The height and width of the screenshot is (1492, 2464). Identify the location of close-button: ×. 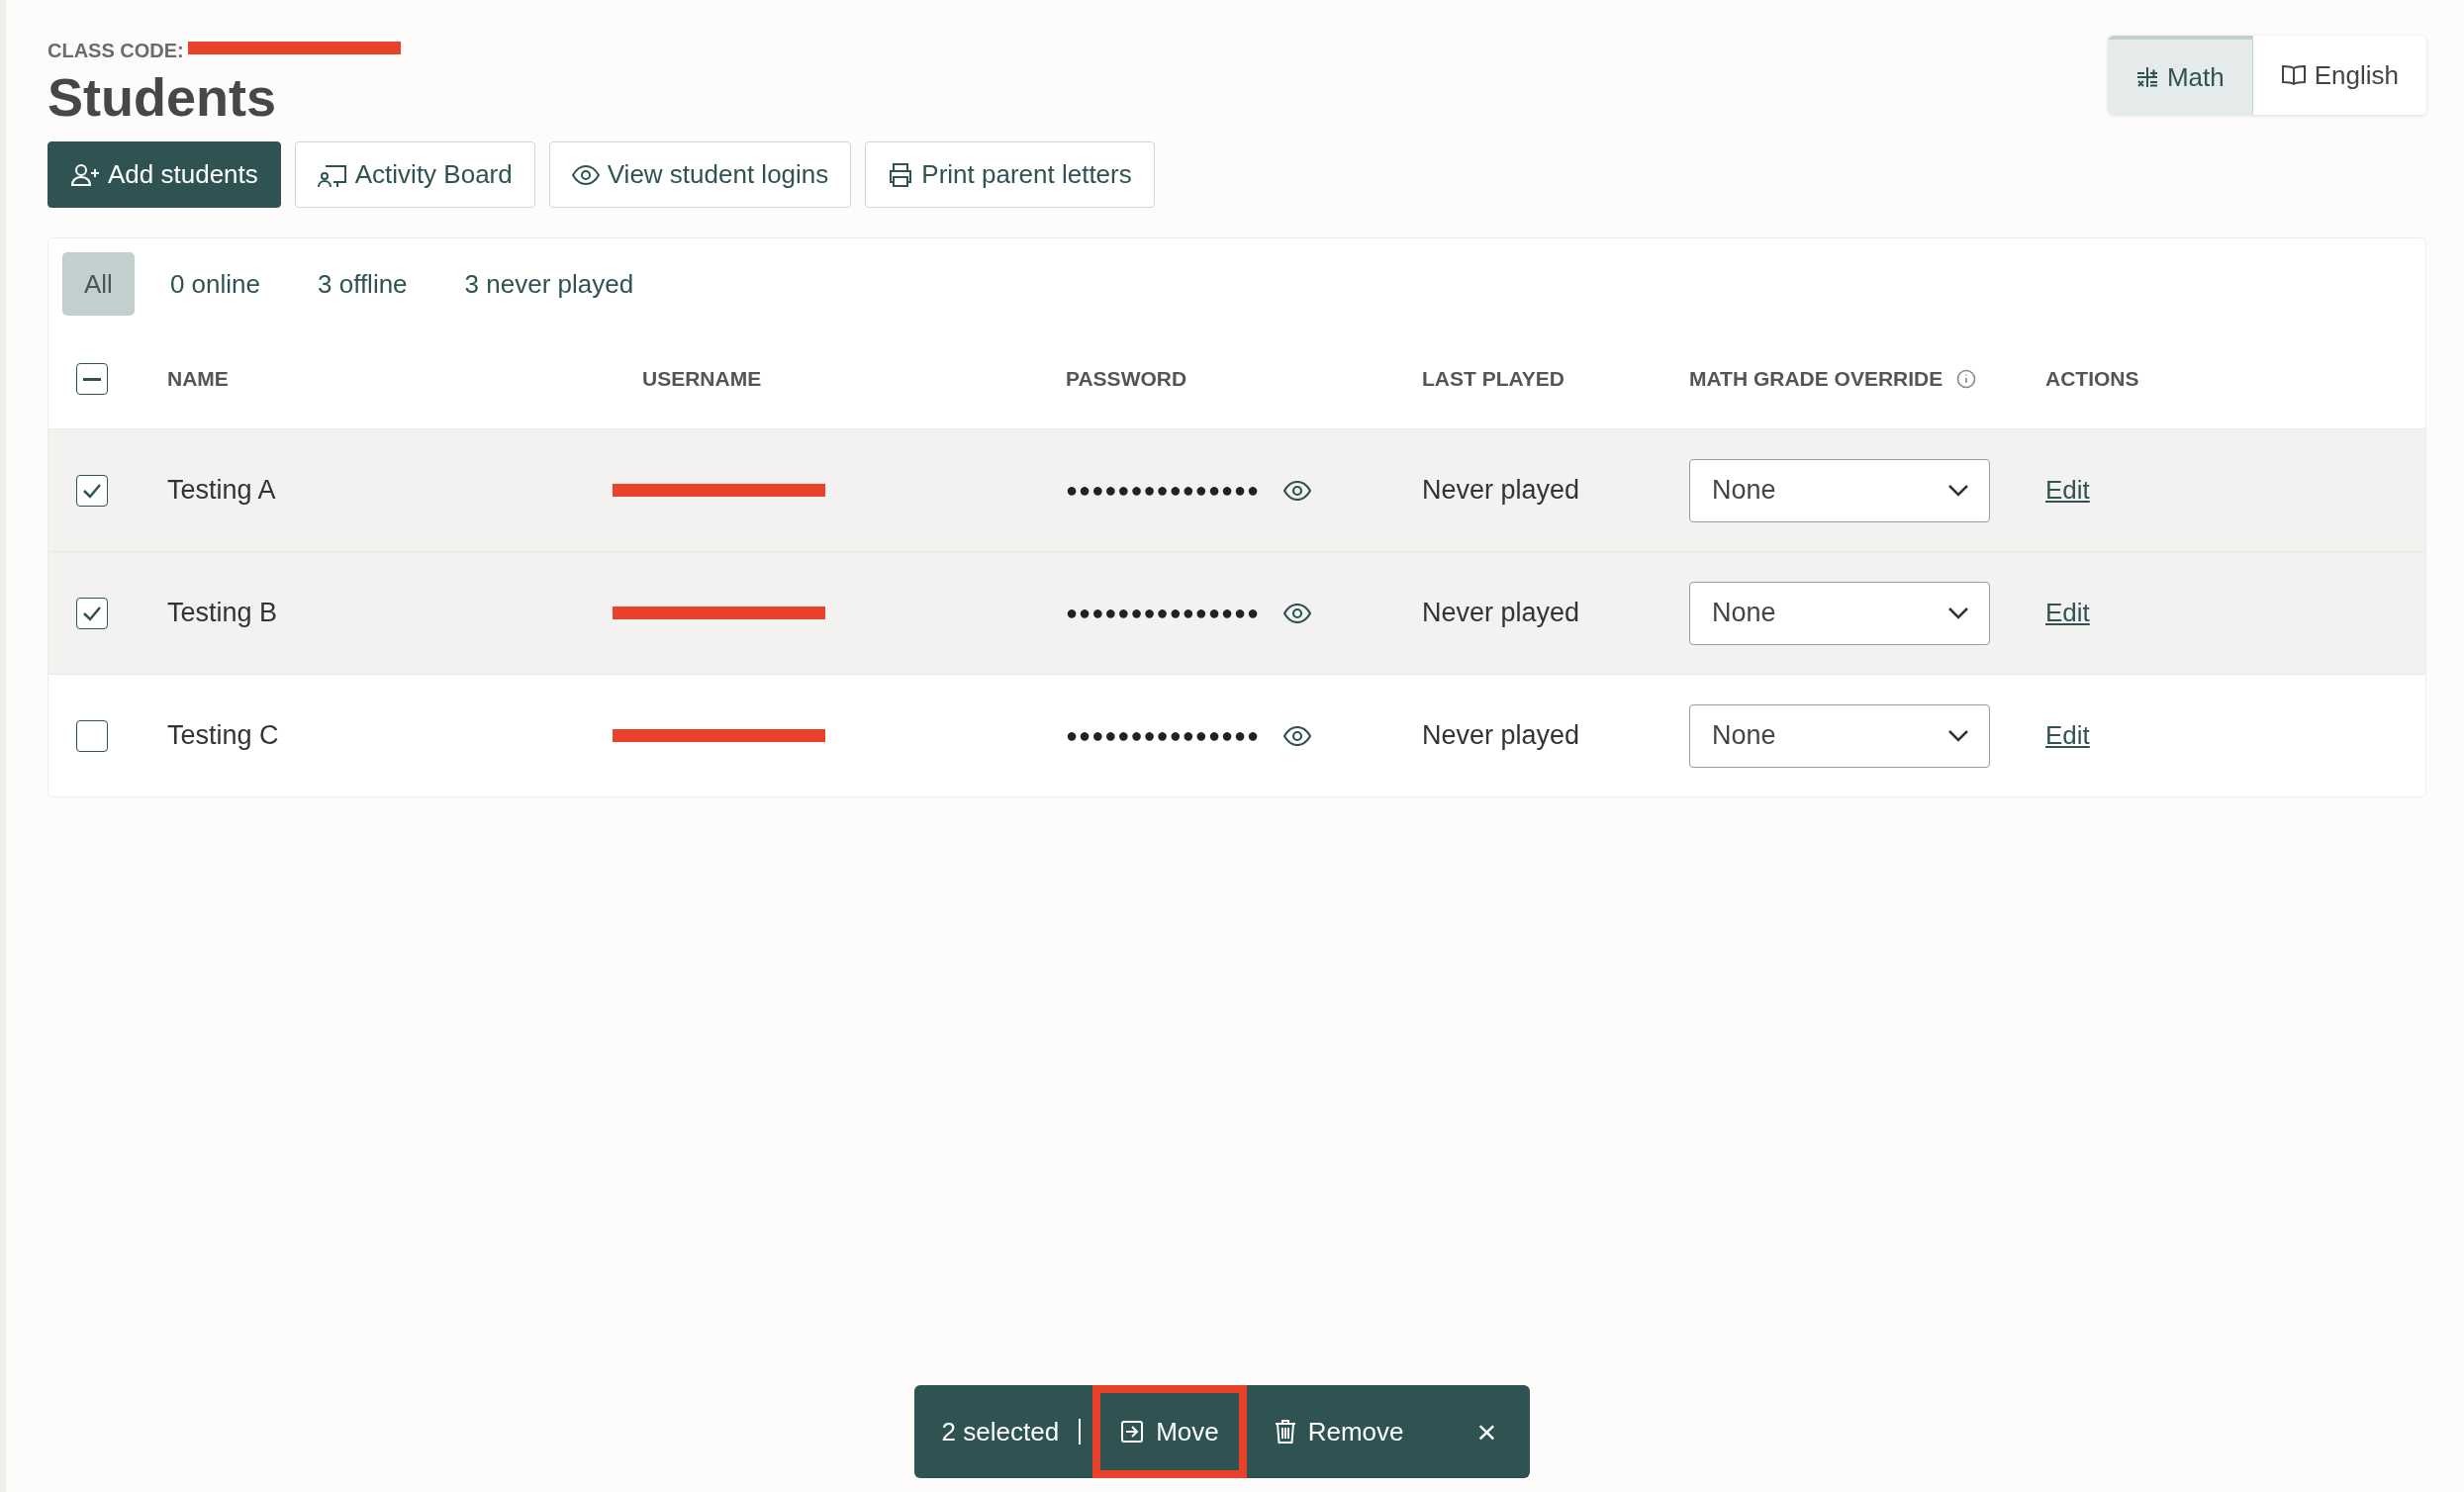
(1487, 1431).